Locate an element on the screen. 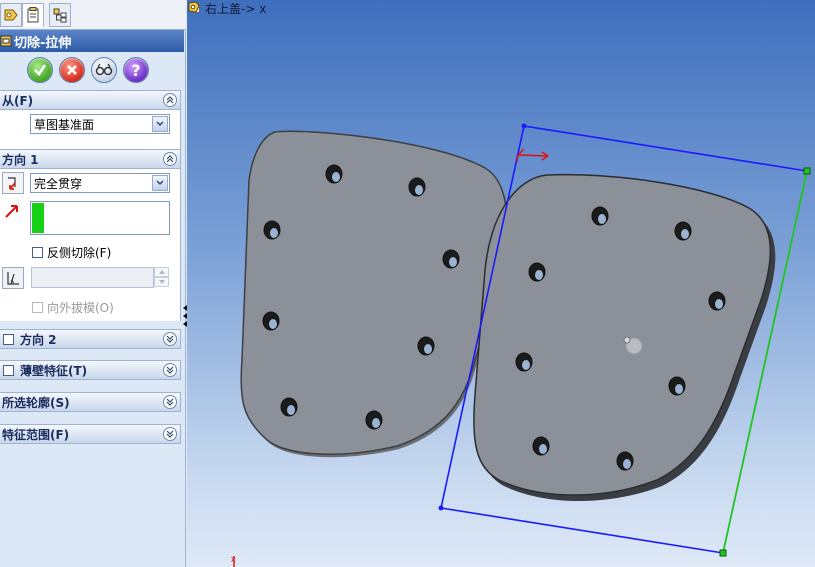 Image resolution: width=815 pixels, height=567 pixels. draft-toggle-button is located at coordinates (13, 278).